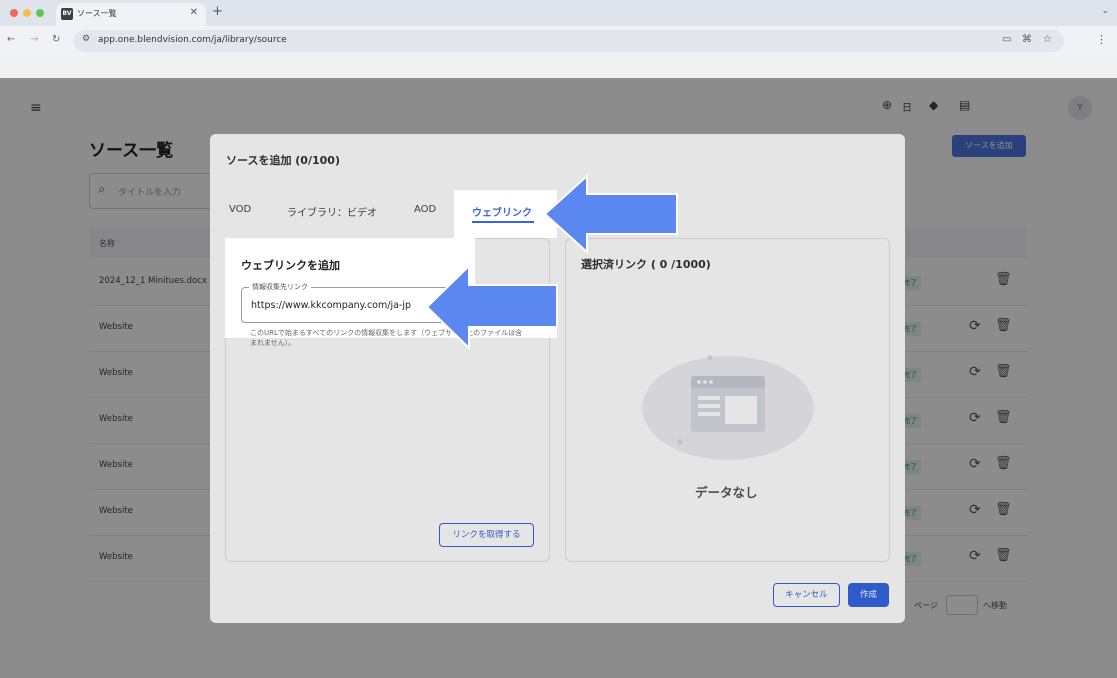 The height and width of the screenshot is (678, 1117). What do you see at coordinates (67, 14) in the screenshot?
I see `favicon-icon: BV` at bounding box center [67, 14].